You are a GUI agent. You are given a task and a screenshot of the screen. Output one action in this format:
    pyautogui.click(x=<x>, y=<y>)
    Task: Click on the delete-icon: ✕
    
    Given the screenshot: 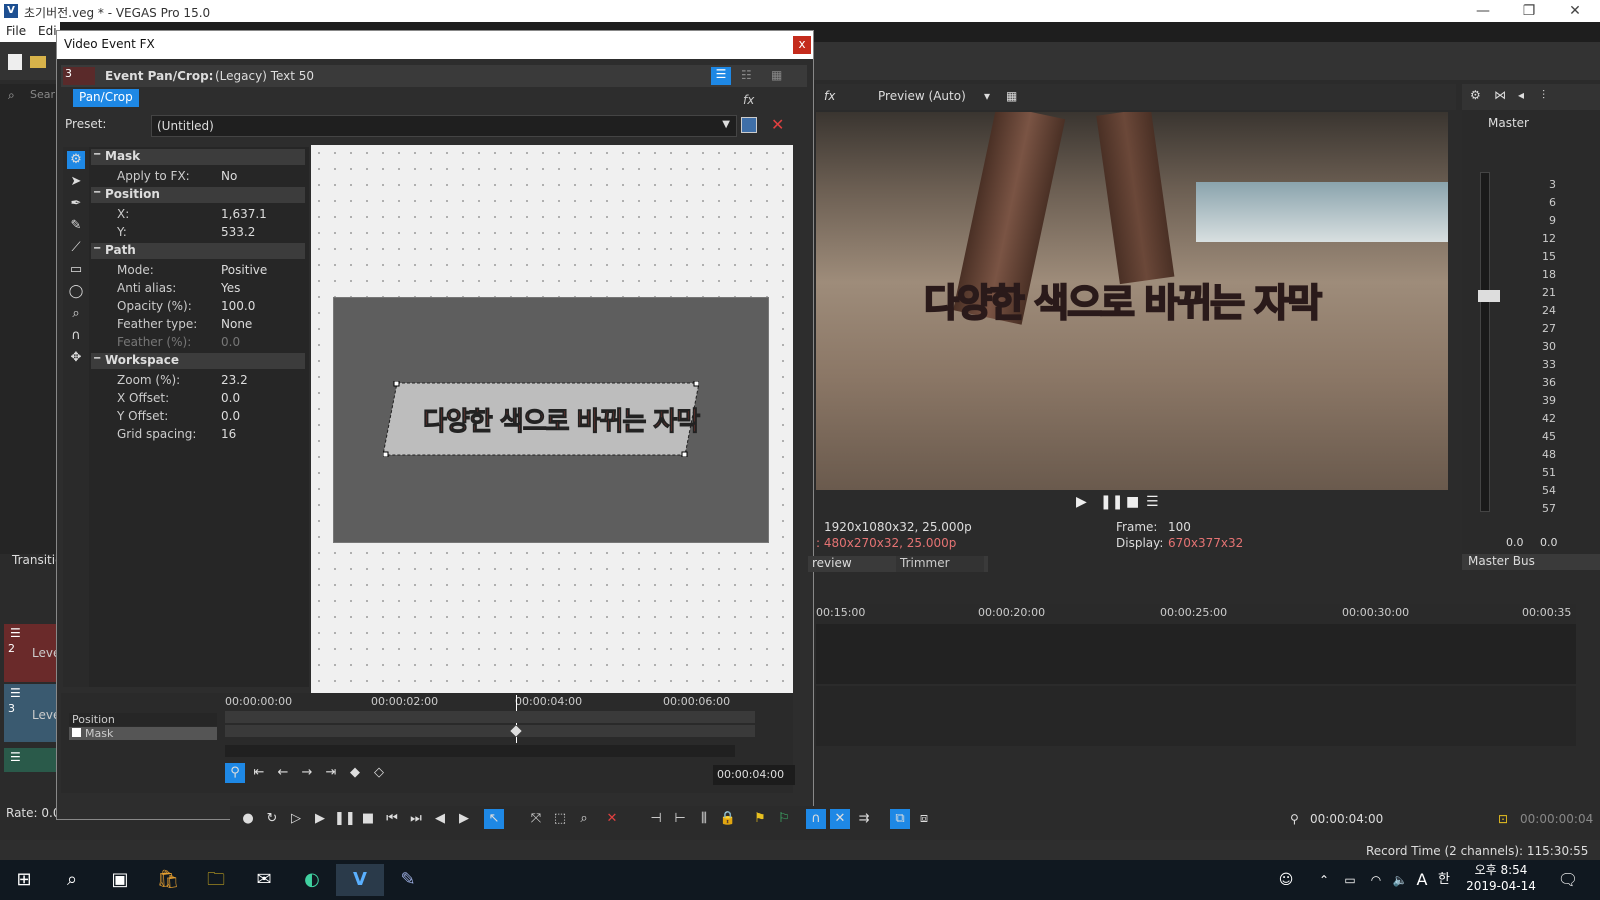 What is the action you would take?
    pyautogui.click(x=612, y=819)
    